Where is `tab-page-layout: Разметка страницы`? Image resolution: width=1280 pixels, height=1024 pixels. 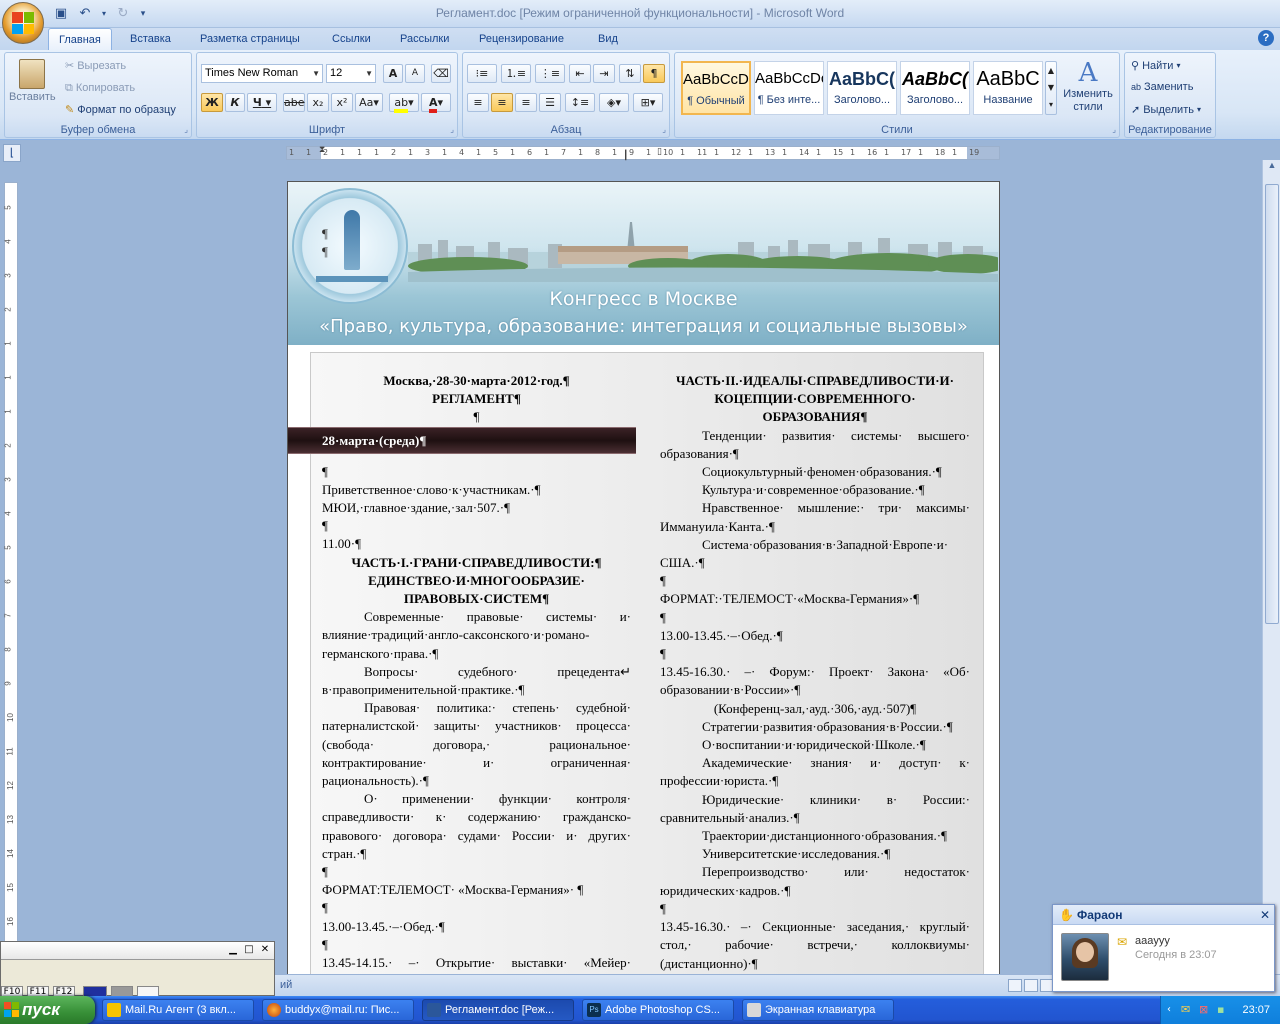
tab-page-layout: Разметка страницы is located at coordinates (250, 39).